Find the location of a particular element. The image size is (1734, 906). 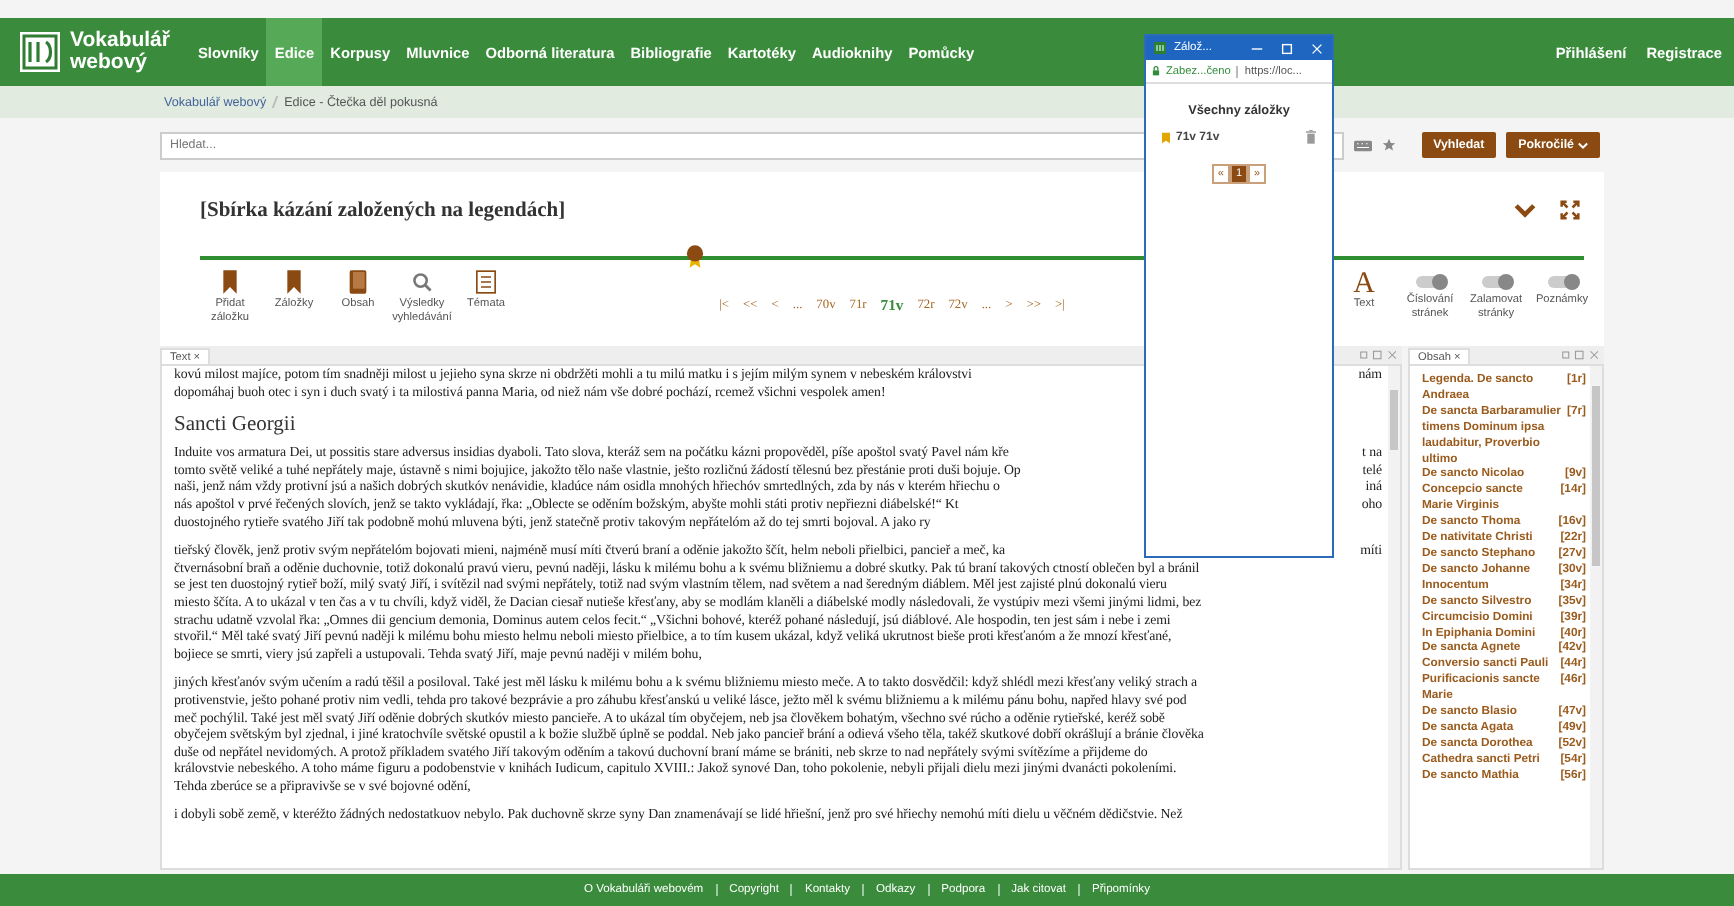

work-title: [Sbírka kázání založených na legendách] is located at coordinates (384, 210).